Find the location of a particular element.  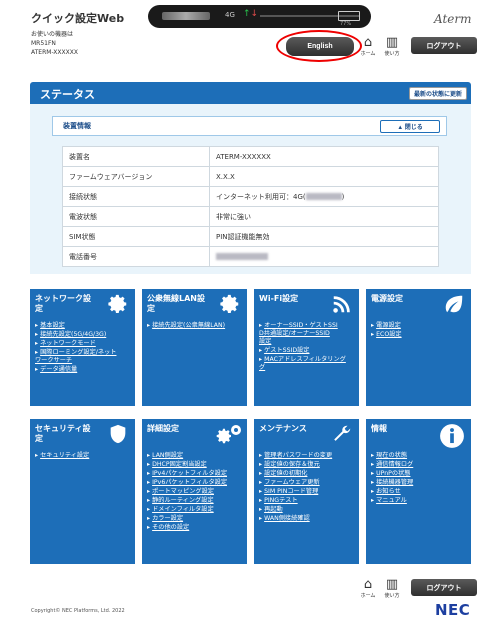

table-row: 電話番号 is located at coordinates (250, 256).